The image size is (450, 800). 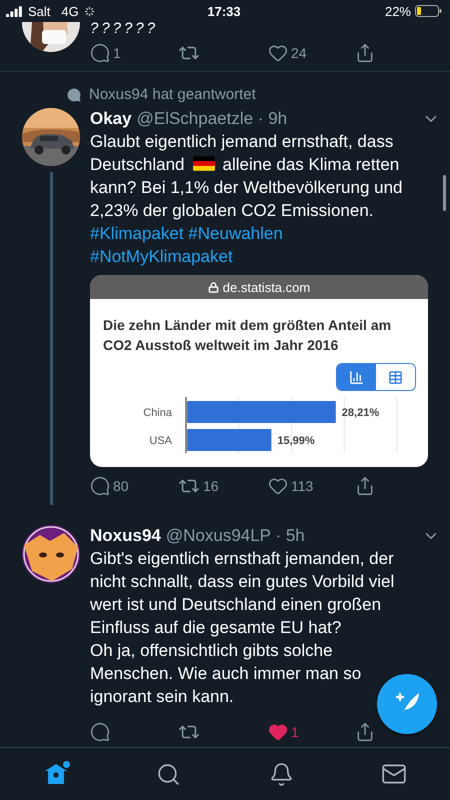 What do you see at coordinates (56, 774) in the screenshot?
I see `home-icon` at bounding box center [56, 774].